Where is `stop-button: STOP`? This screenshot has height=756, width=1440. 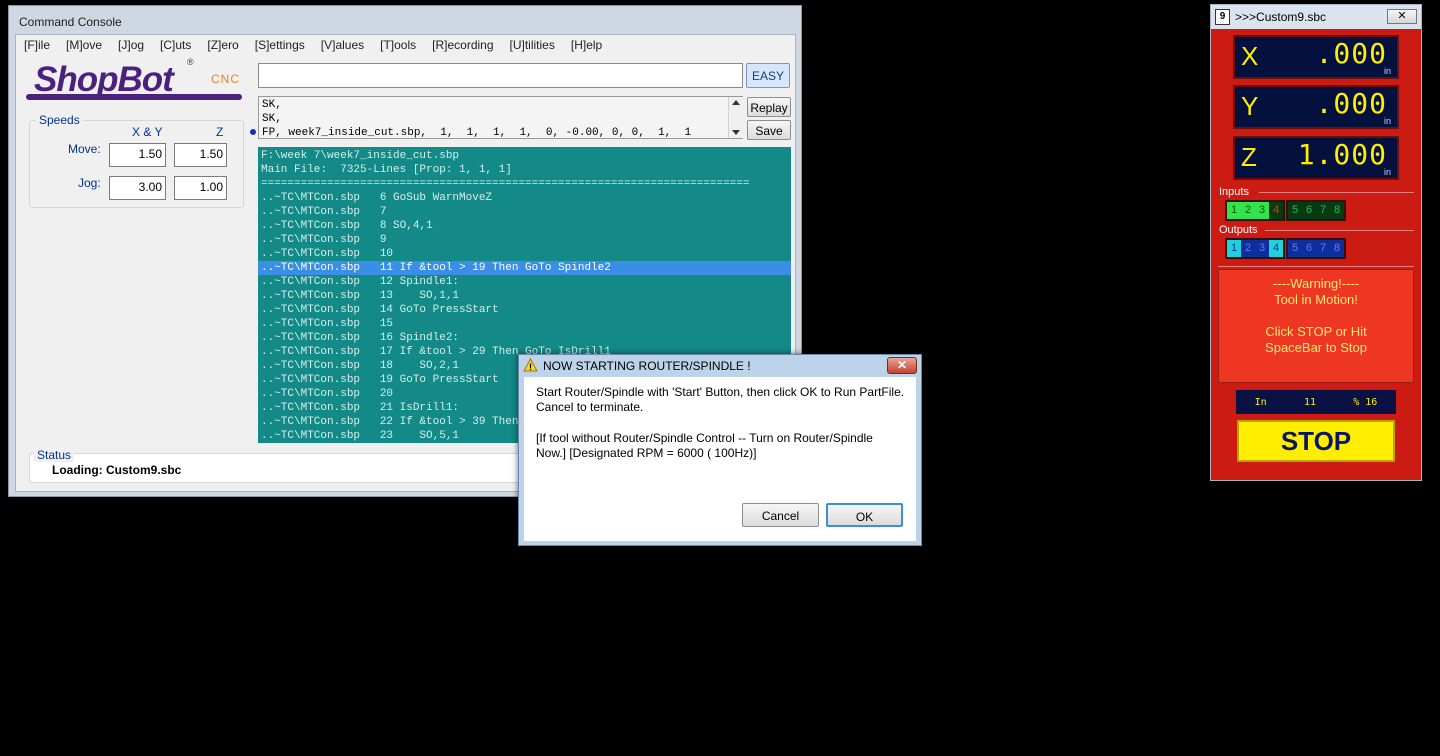
stop-button: STOP is located at coordinates (1316, 441).